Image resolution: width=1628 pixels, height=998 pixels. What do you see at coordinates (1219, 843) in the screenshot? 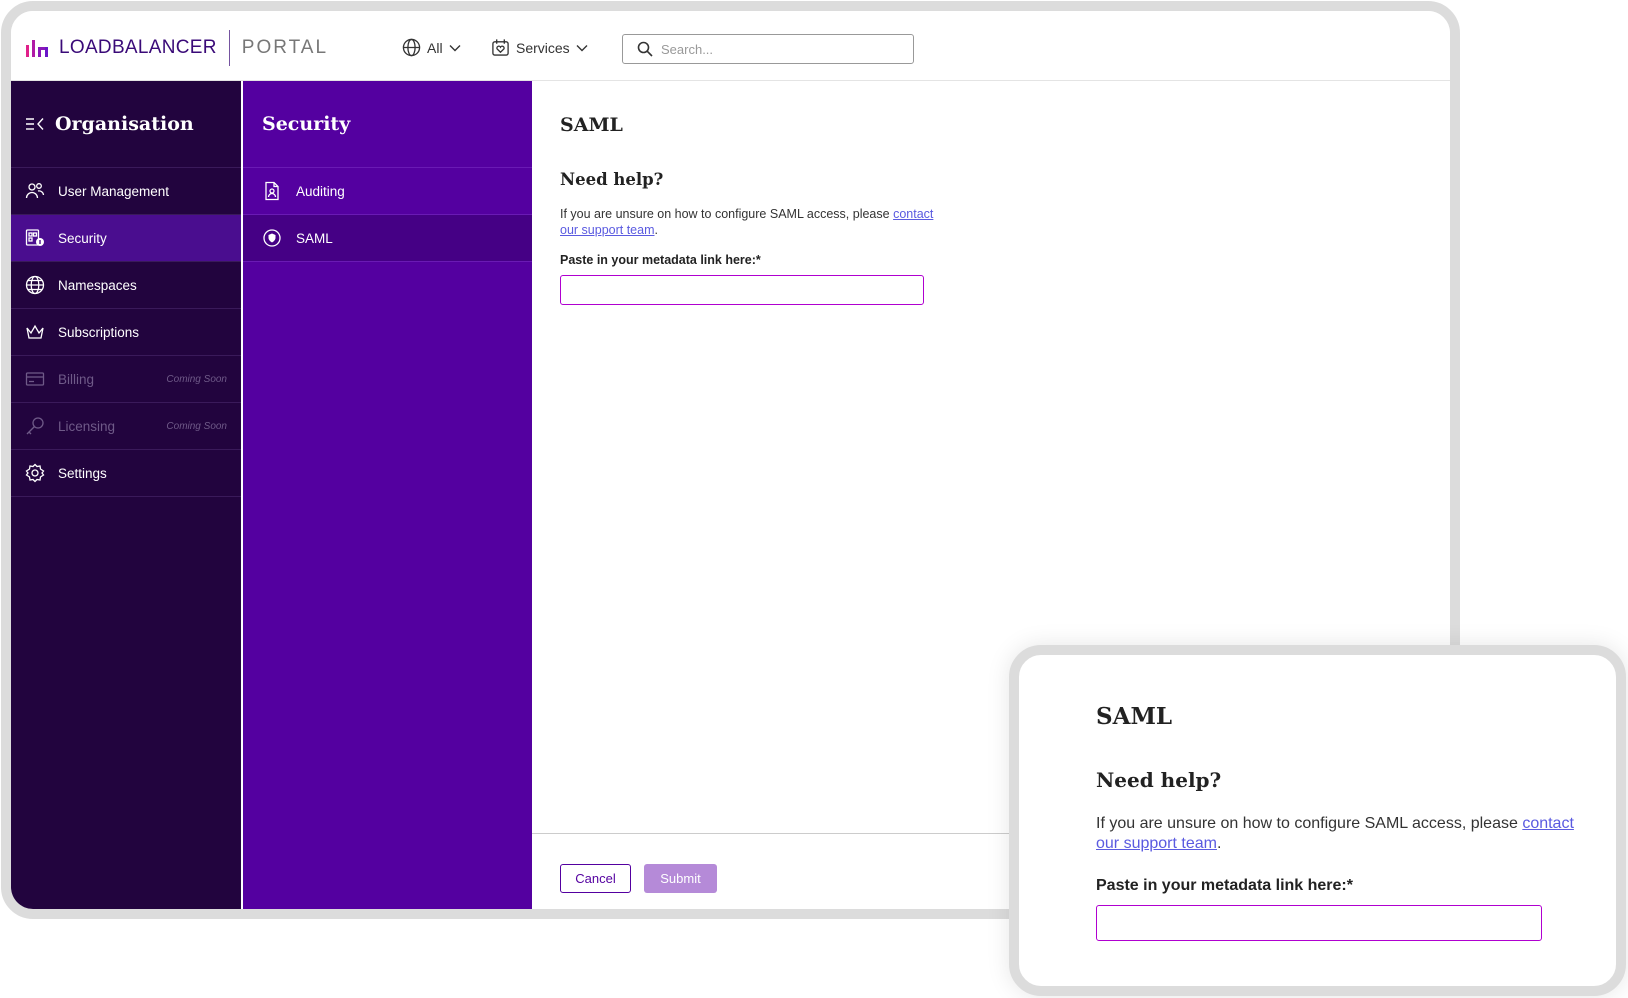
I see `zoom-help-text-suffix: .` at bounding box center [1219, 843].